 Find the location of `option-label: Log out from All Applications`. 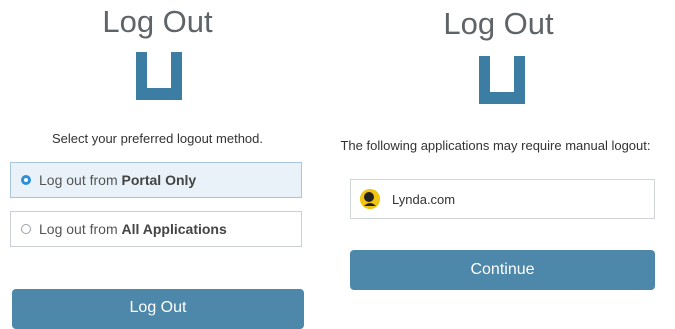

option-label: Log out from All Applications is located at coordinates (133, 229).